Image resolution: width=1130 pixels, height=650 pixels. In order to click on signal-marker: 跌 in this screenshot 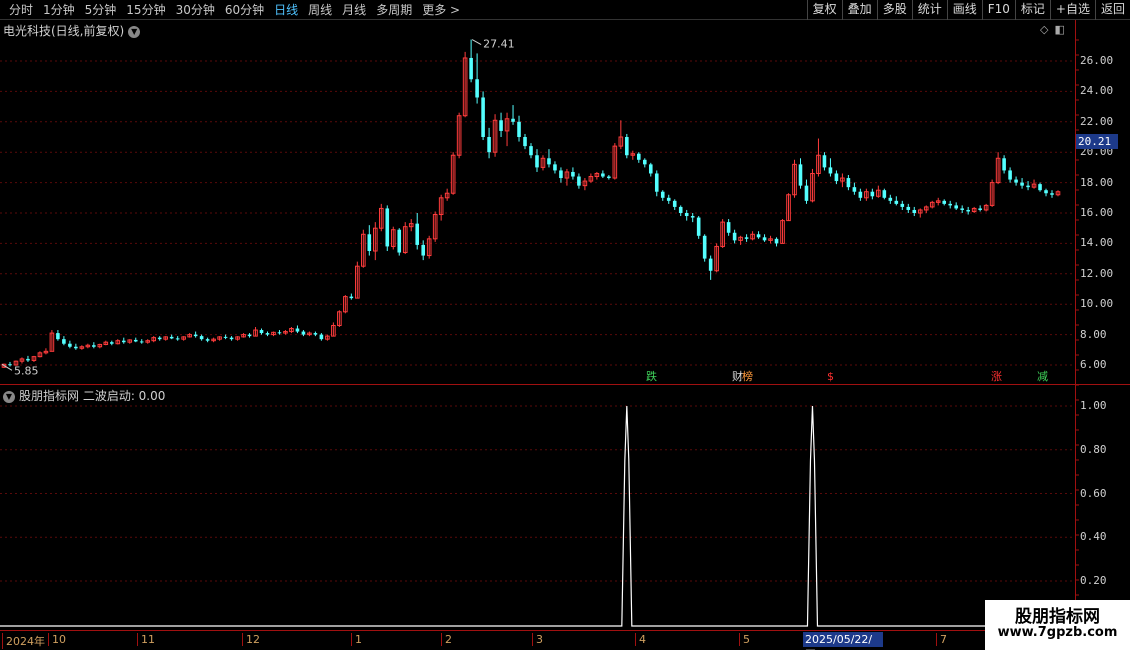, I will do `click(651, 376)`.